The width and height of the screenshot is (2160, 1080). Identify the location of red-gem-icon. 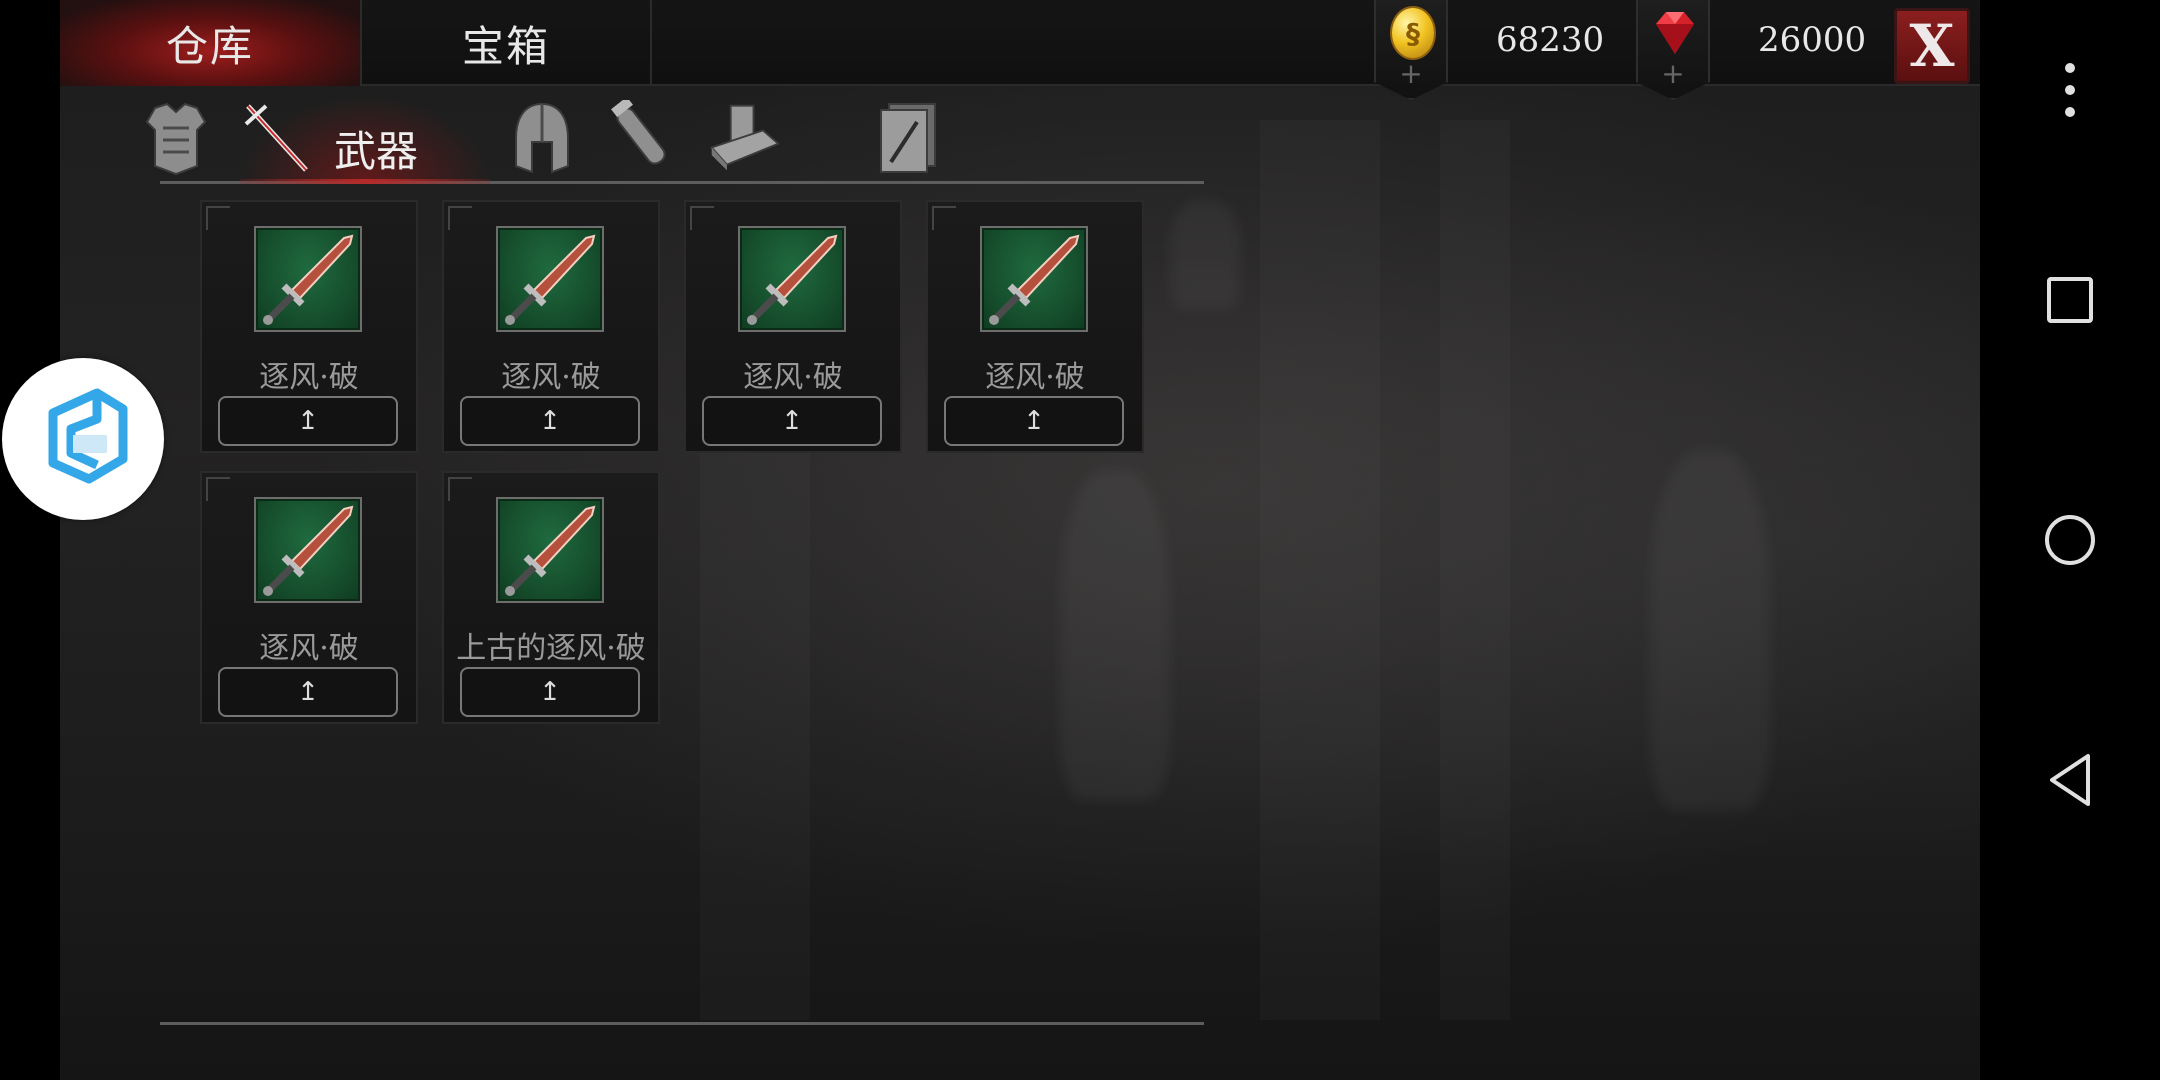
(1675, 33).